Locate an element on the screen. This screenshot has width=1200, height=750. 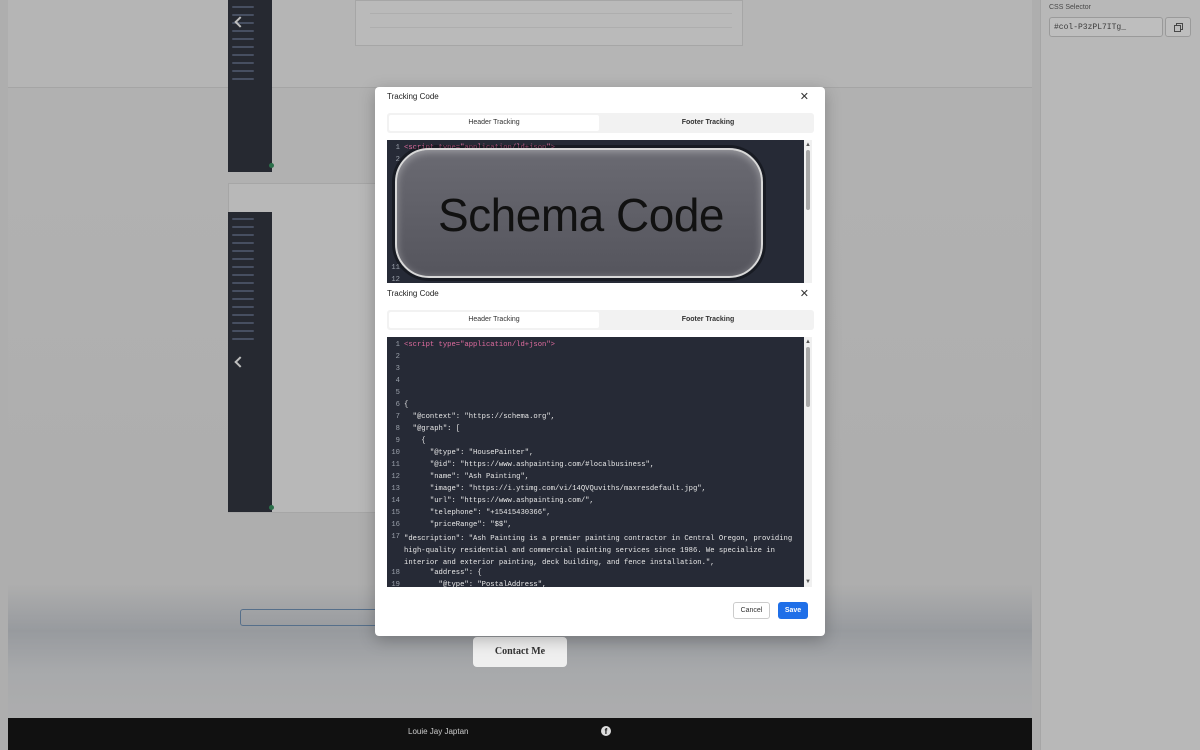
line-number: 14 is located at coordinates (395, 501).